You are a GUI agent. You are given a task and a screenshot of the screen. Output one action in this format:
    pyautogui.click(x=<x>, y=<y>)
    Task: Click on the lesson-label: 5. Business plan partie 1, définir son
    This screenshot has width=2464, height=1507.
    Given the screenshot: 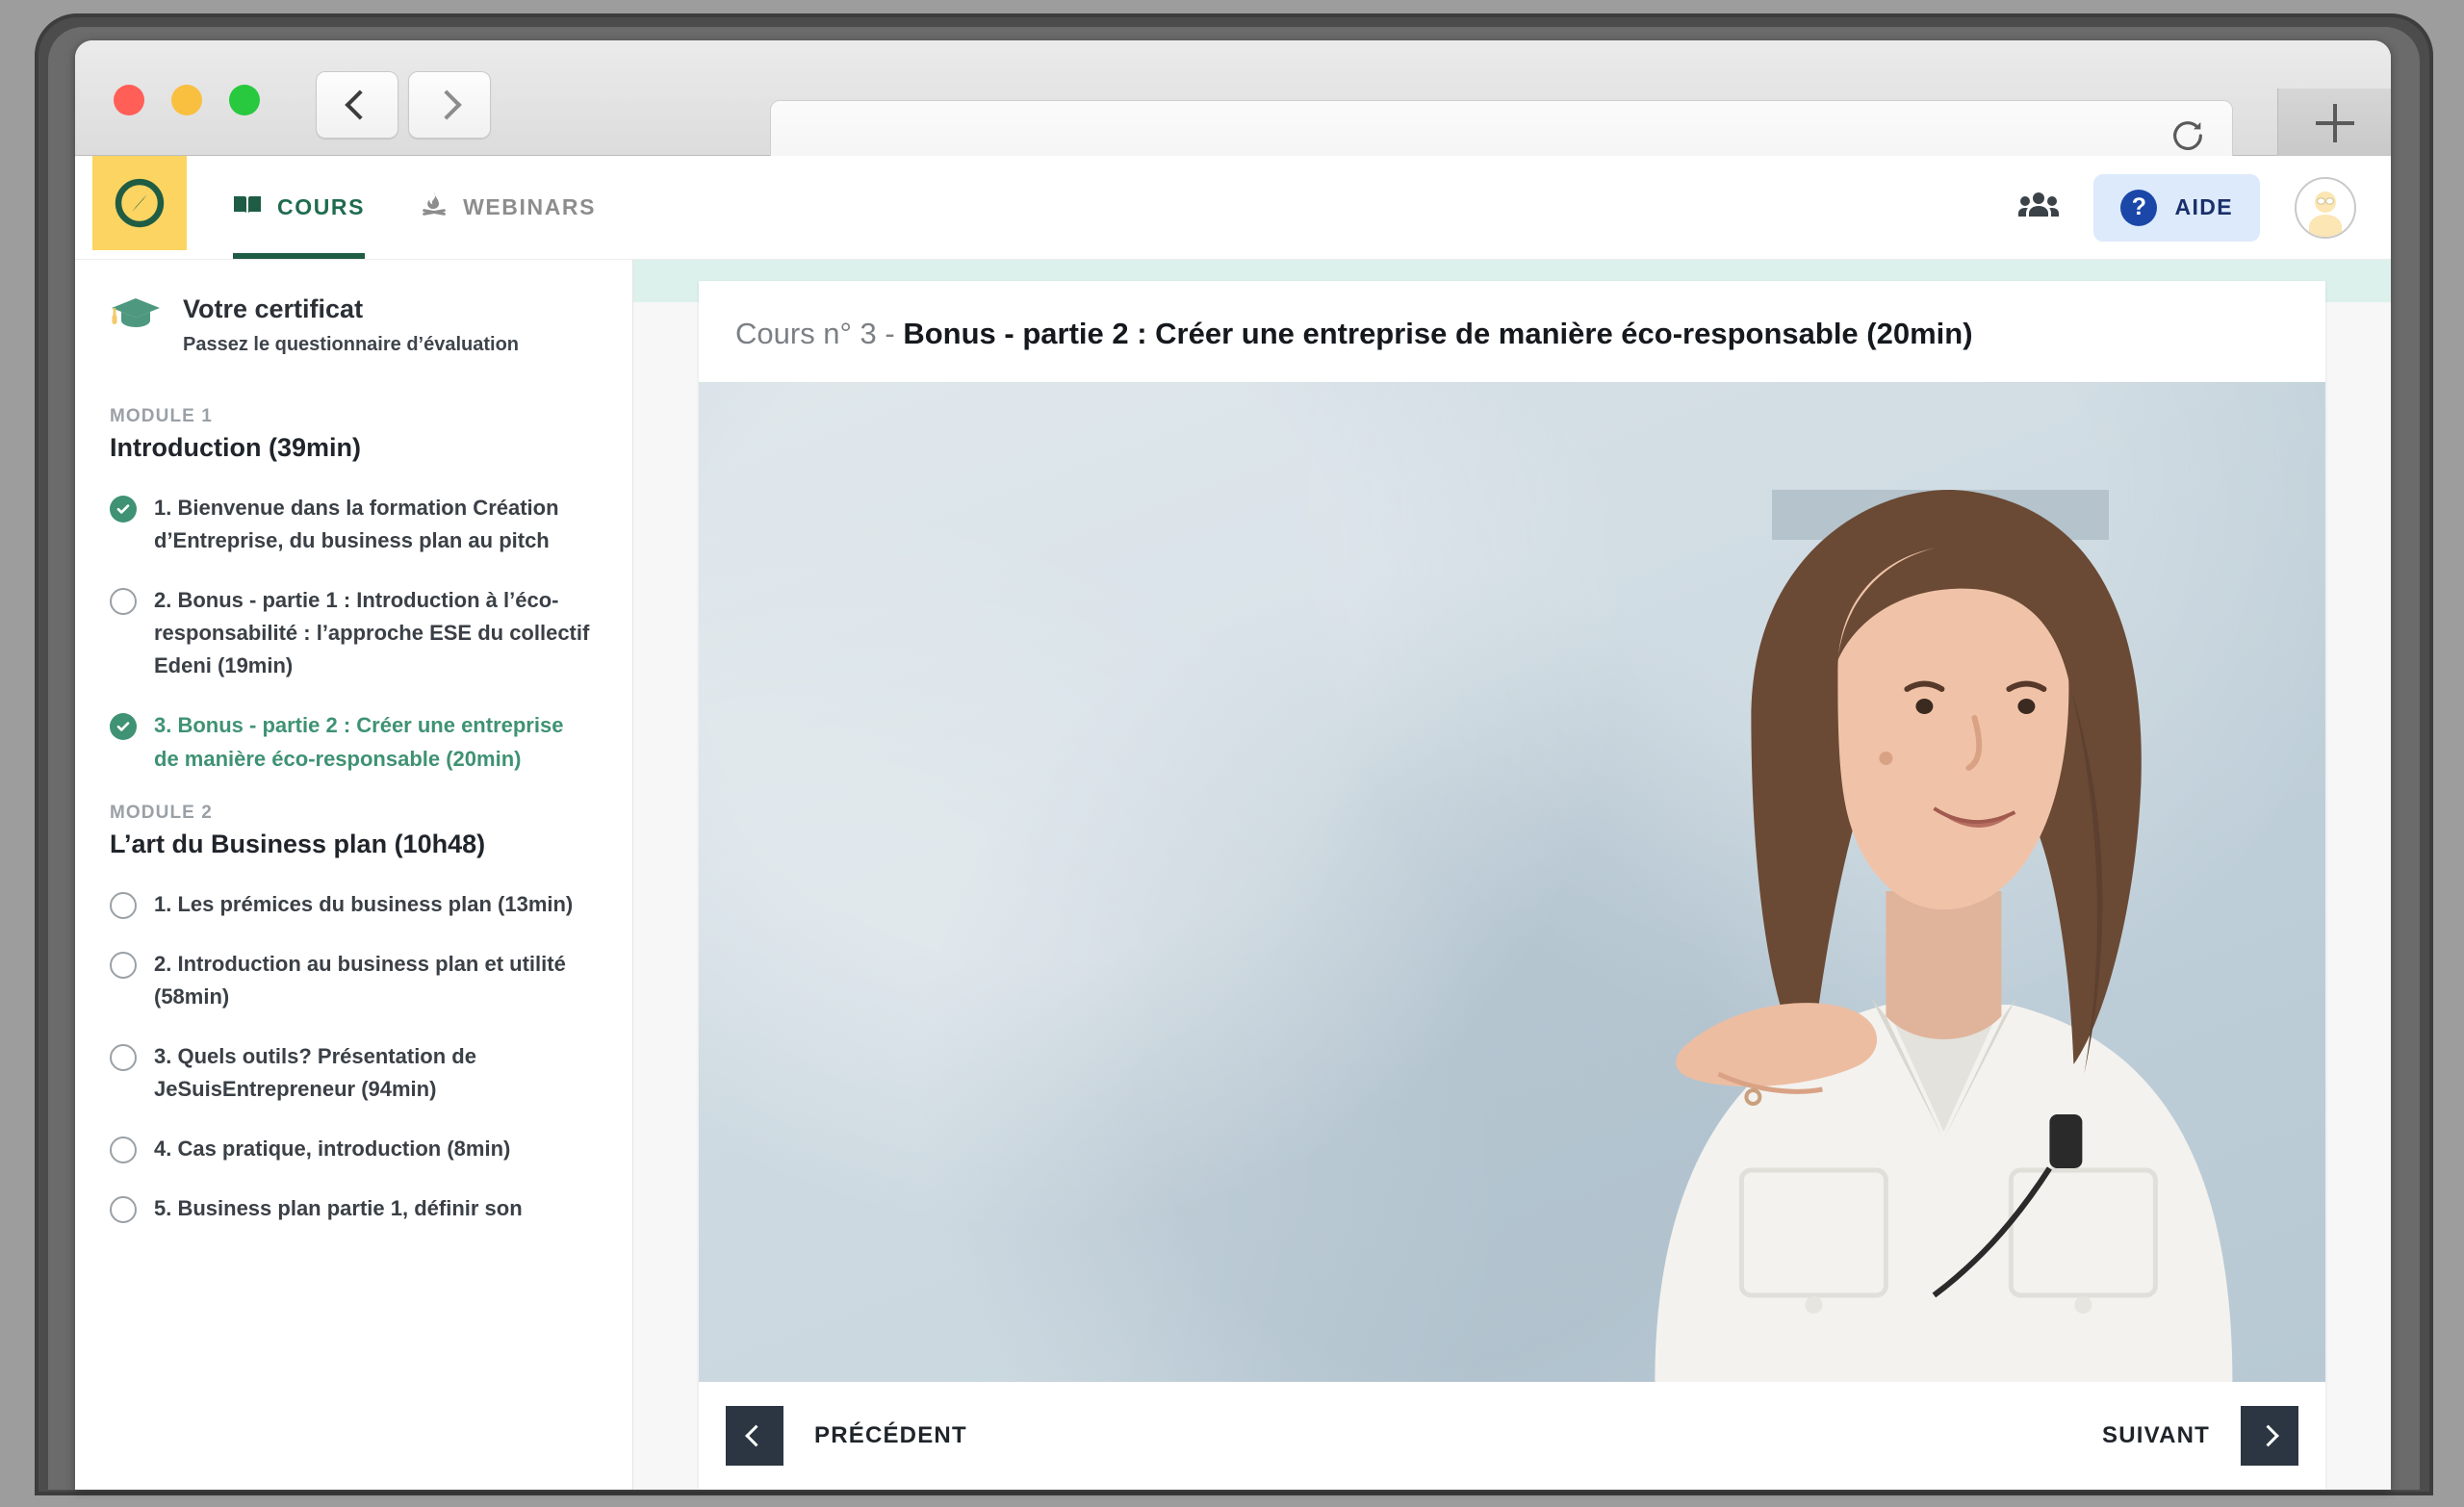 What is the action you would take?
    pyautogui.click(x=338, y=1208)
    